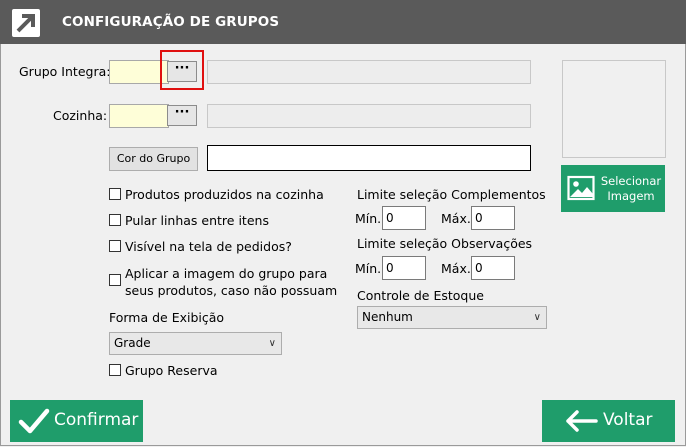  I want to click on grupo-reserva-checkbox, so click(115, 370).